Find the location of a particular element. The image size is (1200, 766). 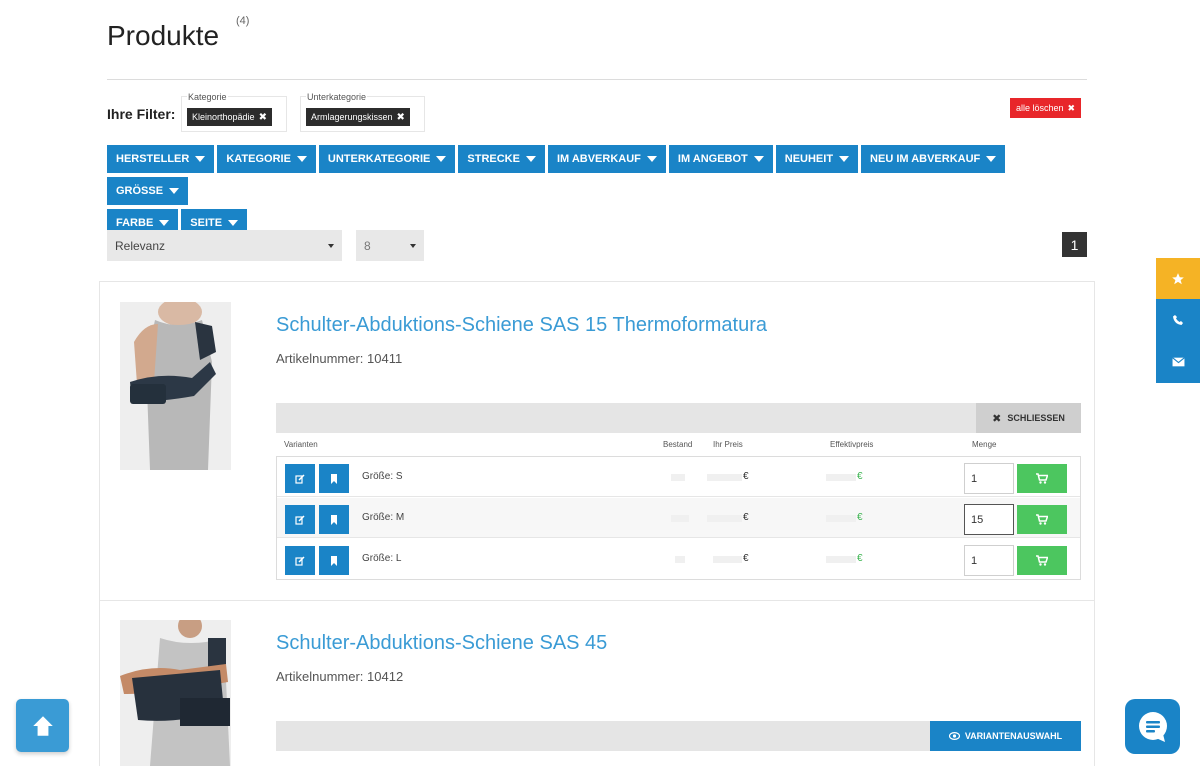

facet-im-angebot: IM ANGEBOT is located at coordinates (720, 159).